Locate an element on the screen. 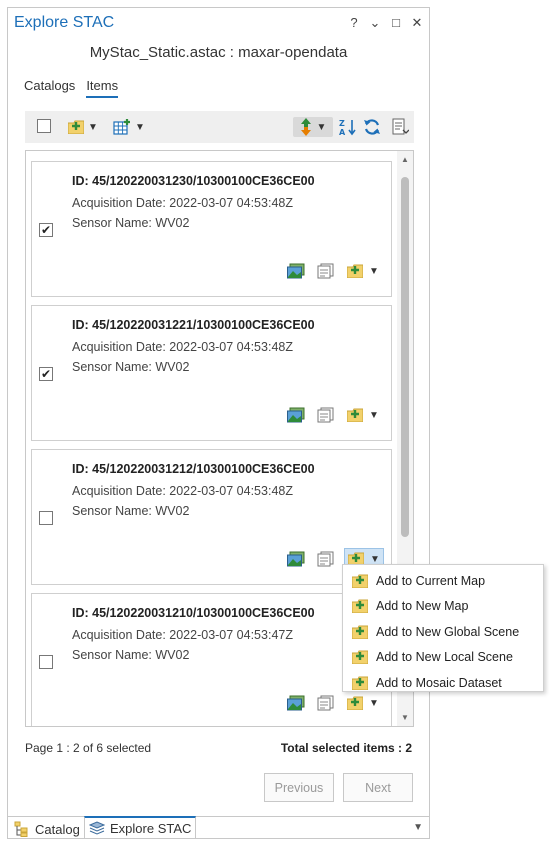 The height and width of the screenshot is (841, 552). add-dropdown-button: ▼ is located at coordinates (83, 127).